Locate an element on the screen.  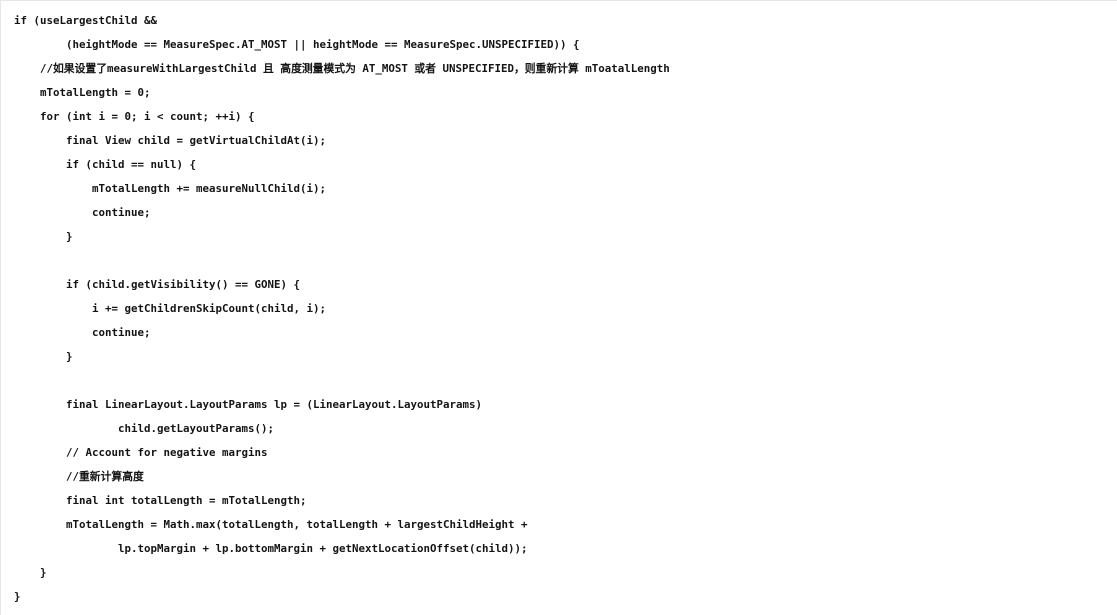
code-line: i += getChildrenSkipCount(child, i); is located at coordinates (170, 308).